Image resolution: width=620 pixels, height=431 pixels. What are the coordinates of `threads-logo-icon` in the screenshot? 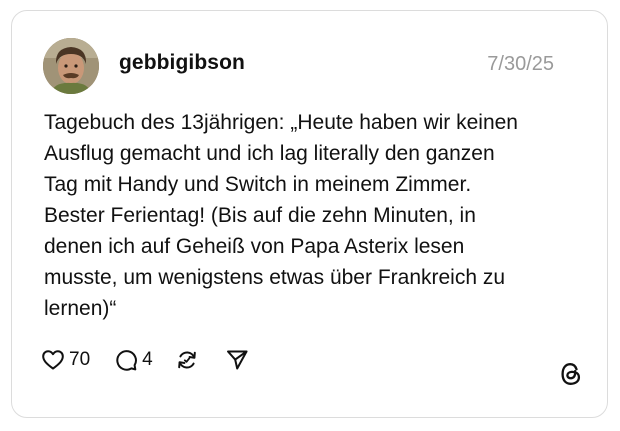 It's located at (571, 374).